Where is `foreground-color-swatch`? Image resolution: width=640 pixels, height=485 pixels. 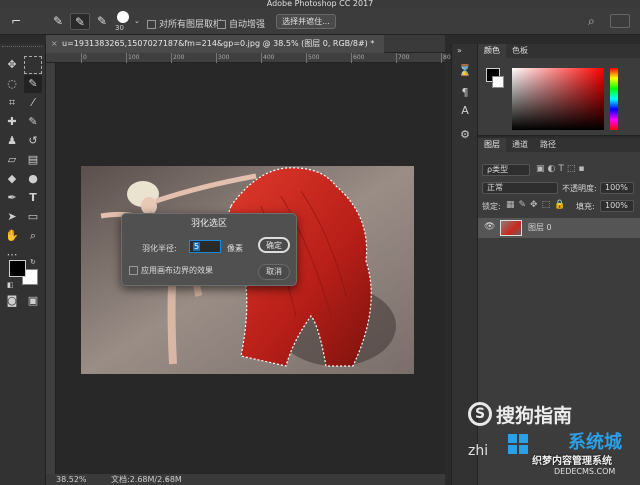 foreground-color-swatch is located at coordinates (17, 268).